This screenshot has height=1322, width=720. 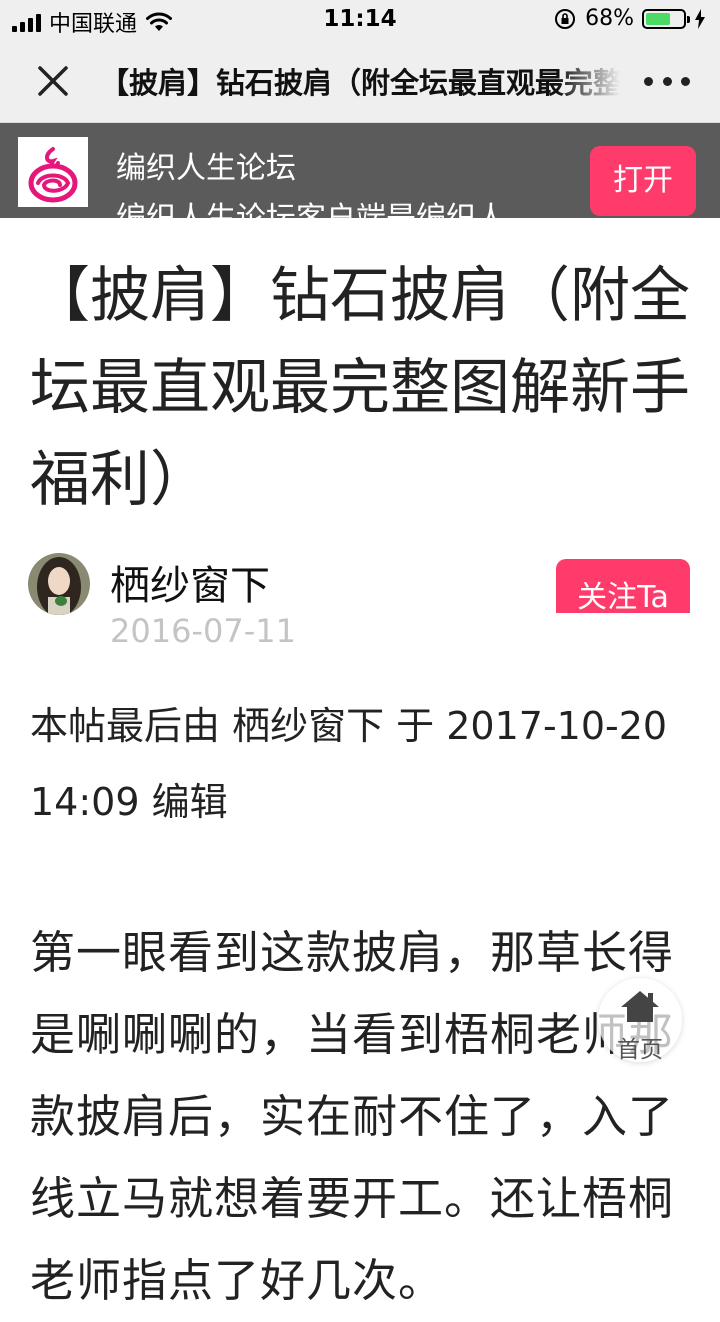 I want to click on avatar, so click(x=59, y=584).